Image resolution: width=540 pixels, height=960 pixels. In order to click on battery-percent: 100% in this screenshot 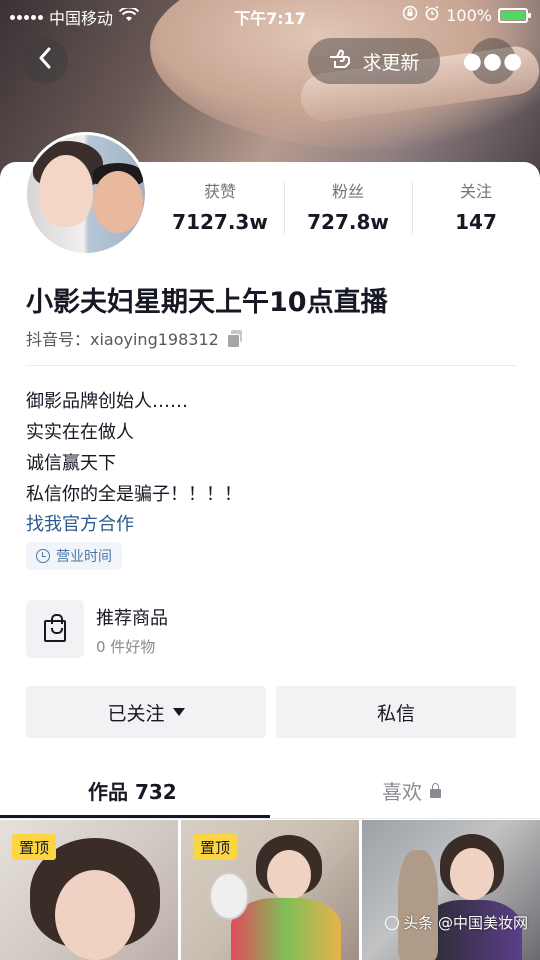, I will do `click(469, 15)`.